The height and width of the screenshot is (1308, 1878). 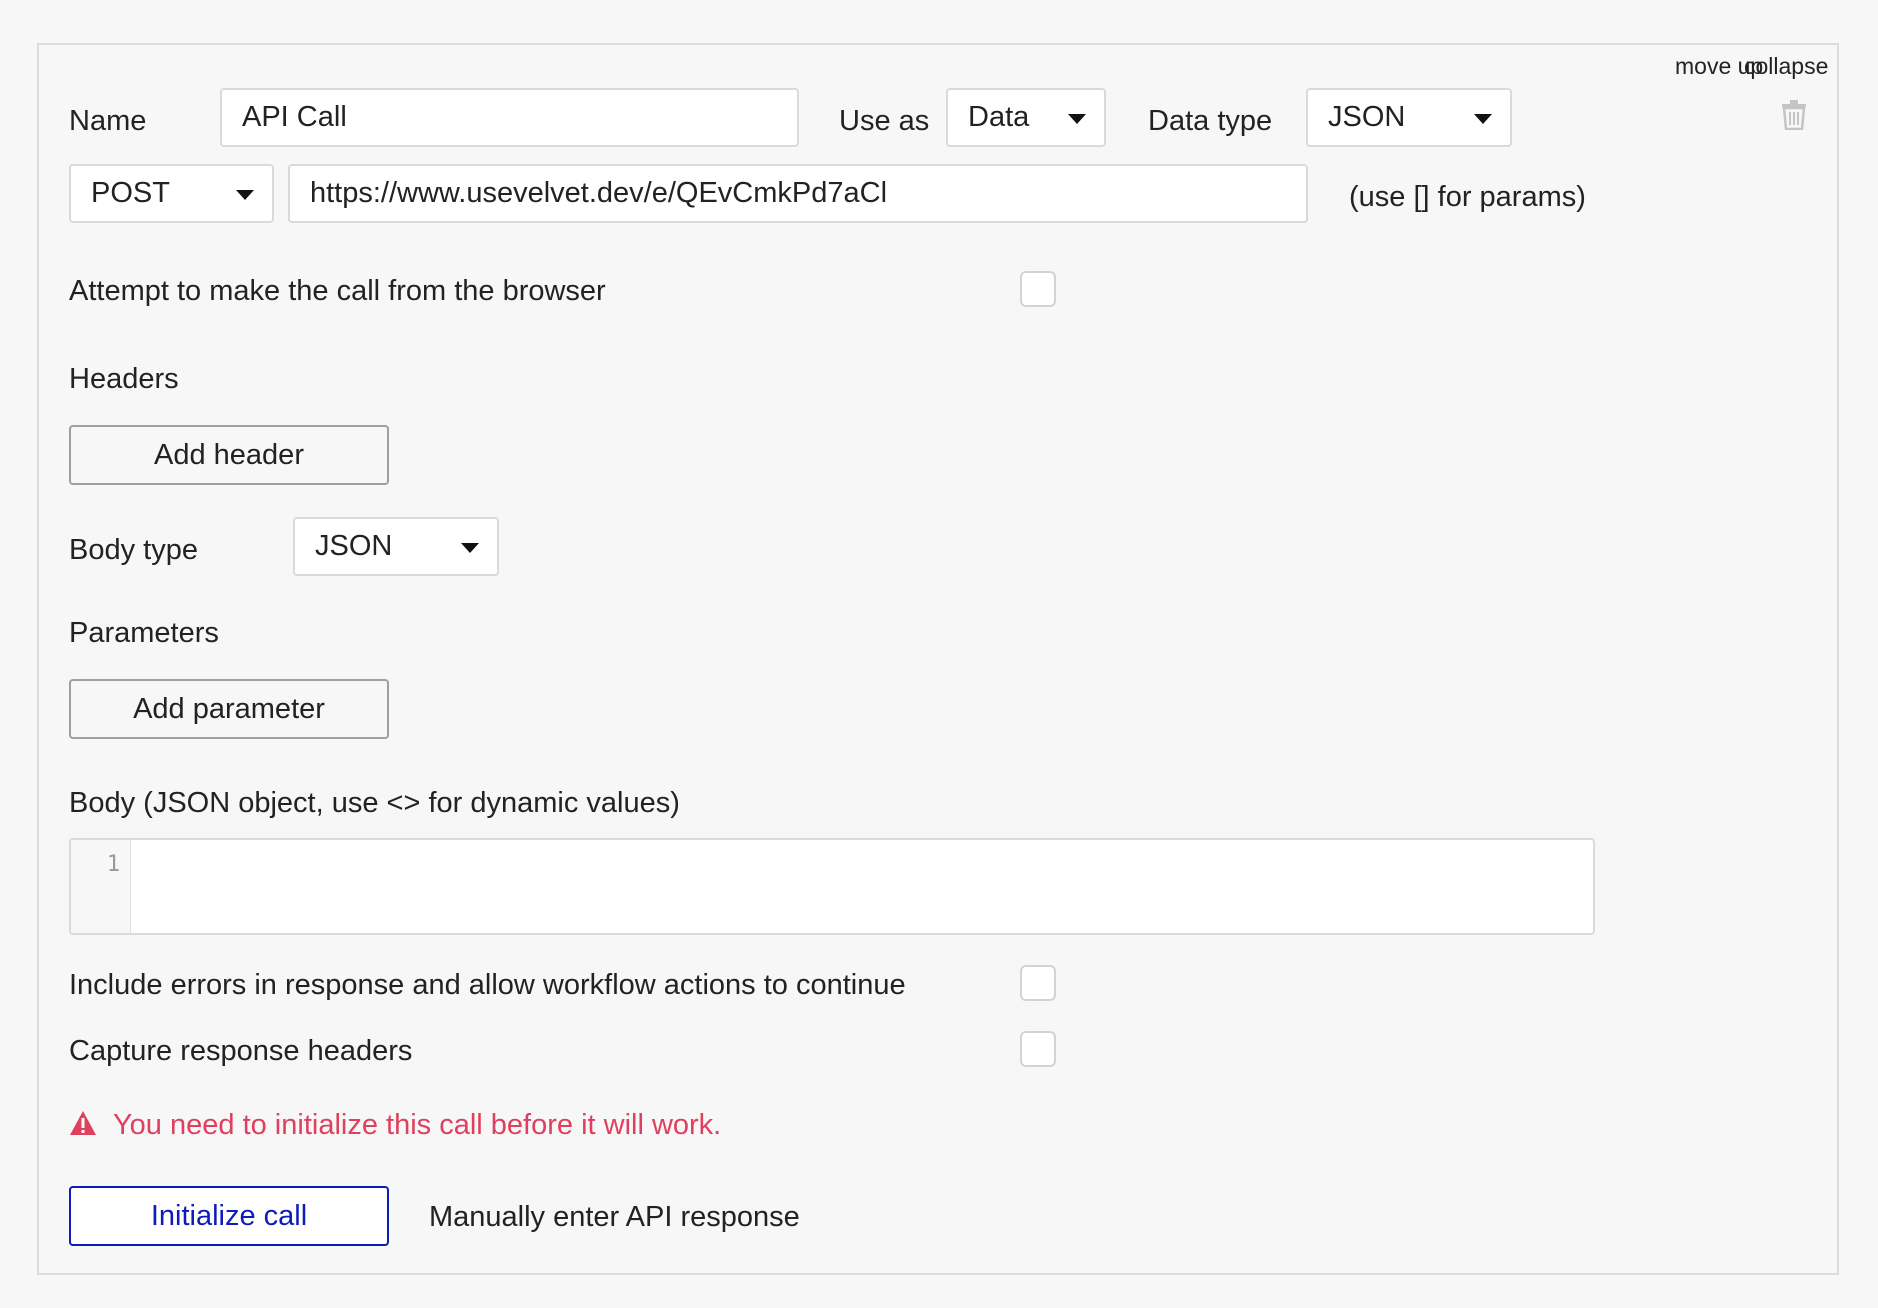 I want to click on trash-icon, so click(x=1794, y=115).